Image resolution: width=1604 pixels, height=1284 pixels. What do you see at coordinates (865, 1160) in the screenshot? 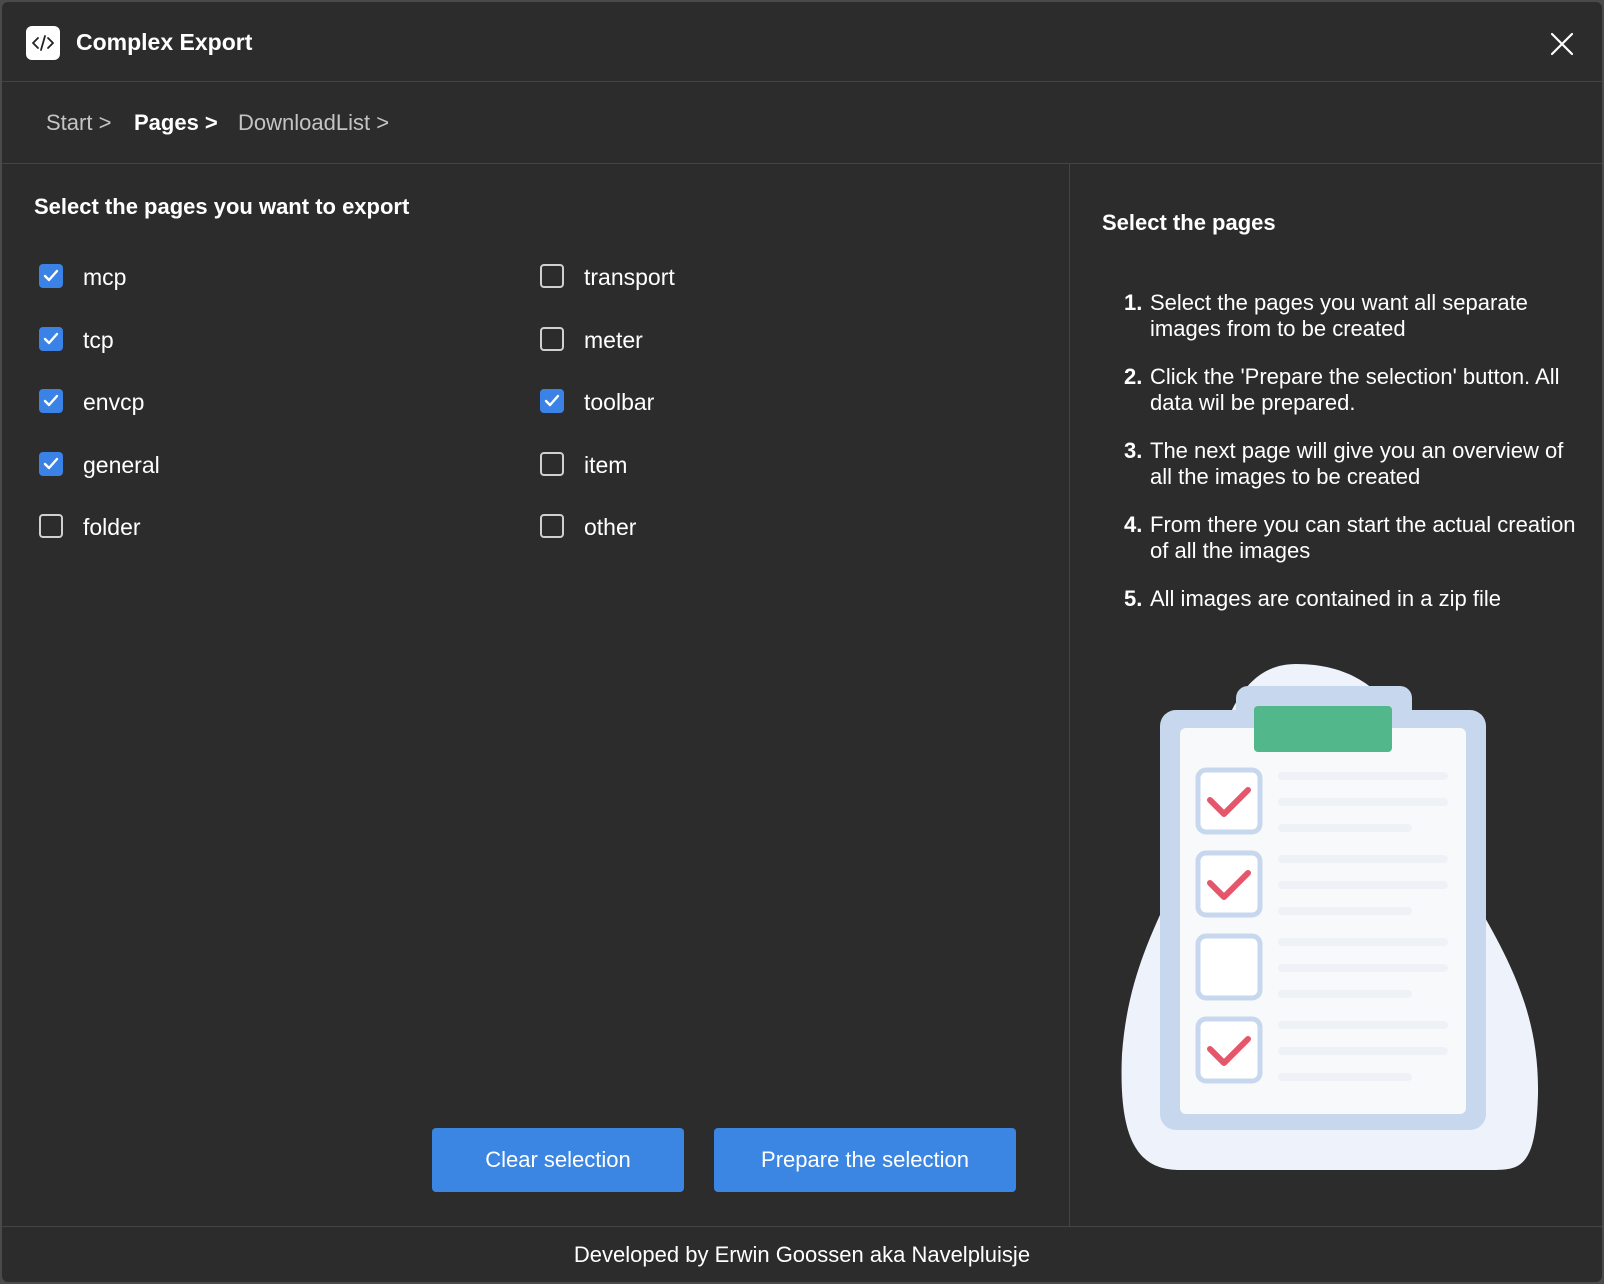
I see `prepare-selection-button: Prepare the selection` at bounding box center [865, 1160].